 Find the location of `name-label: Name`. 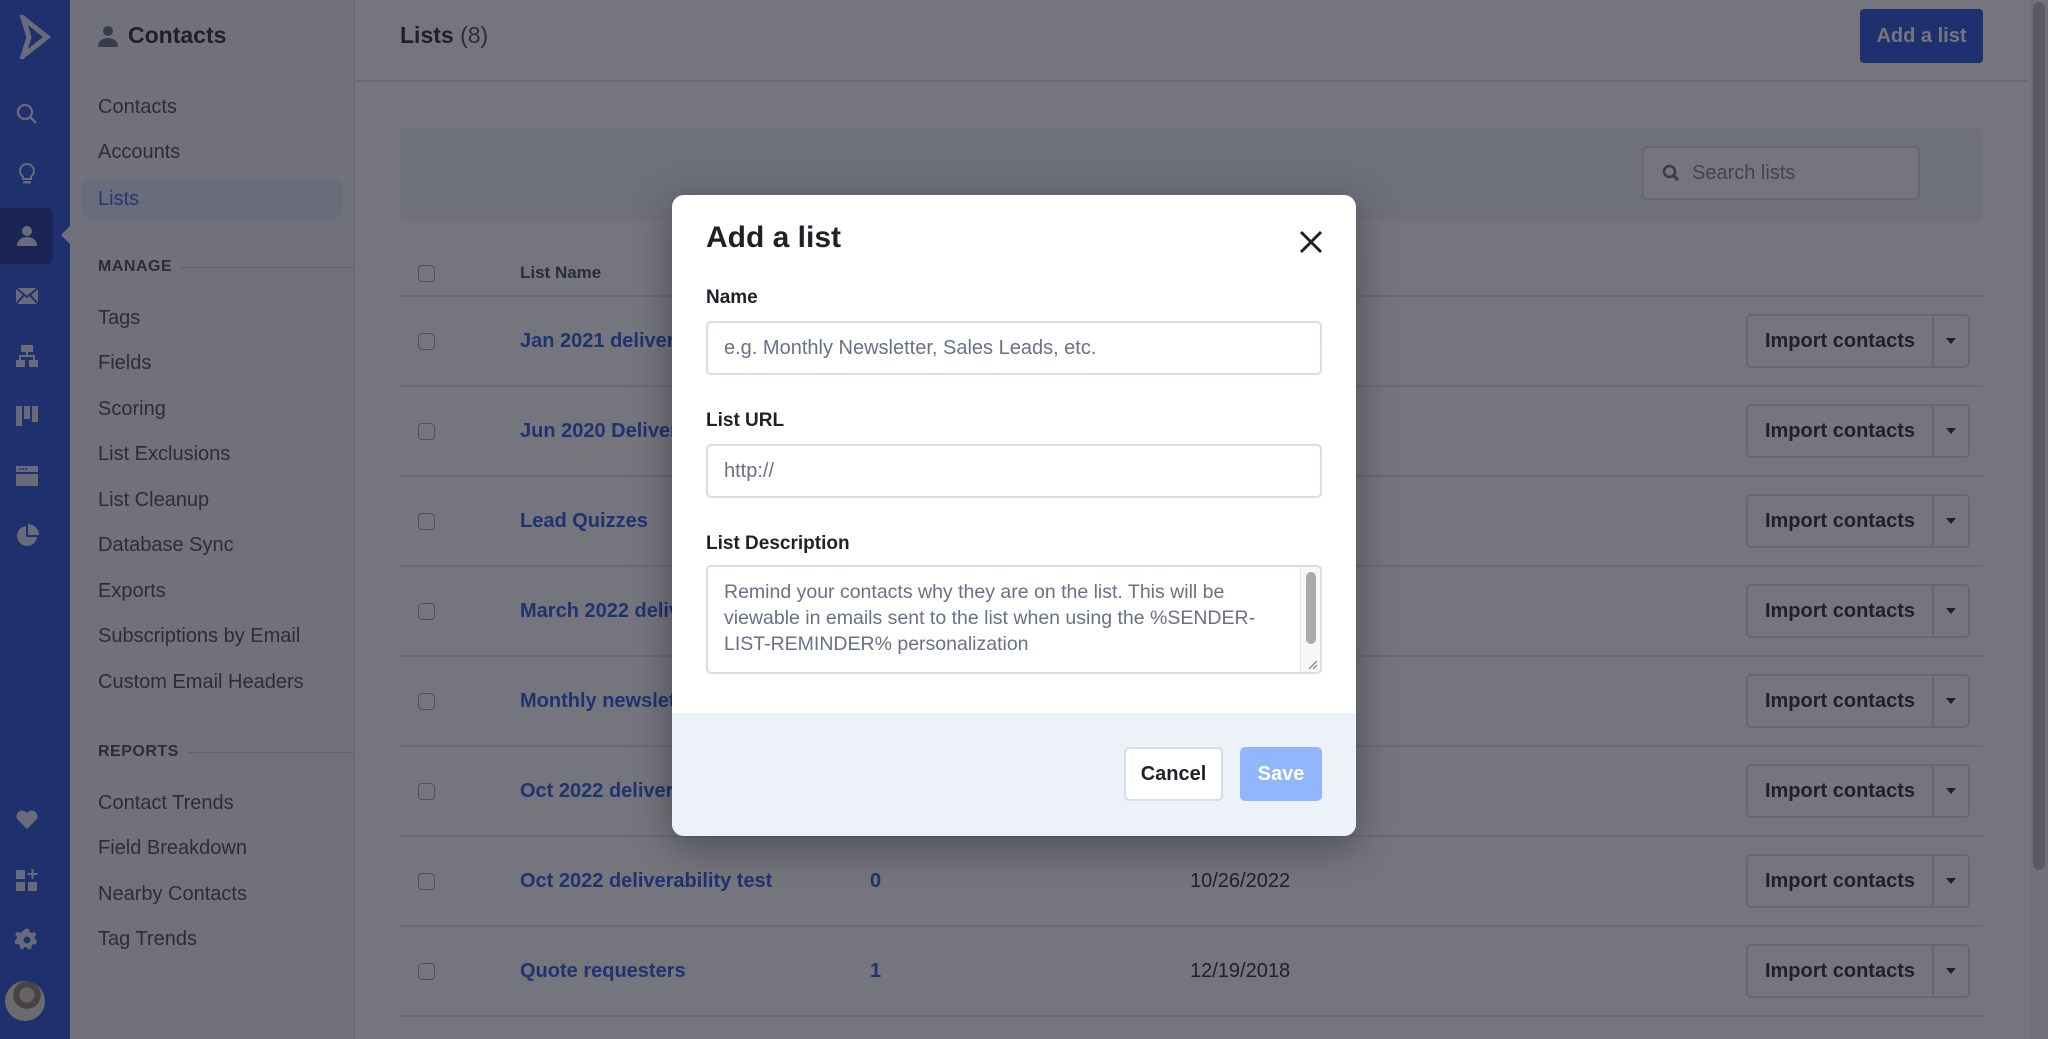

name-label: Name is located at coordinates (732, 297).